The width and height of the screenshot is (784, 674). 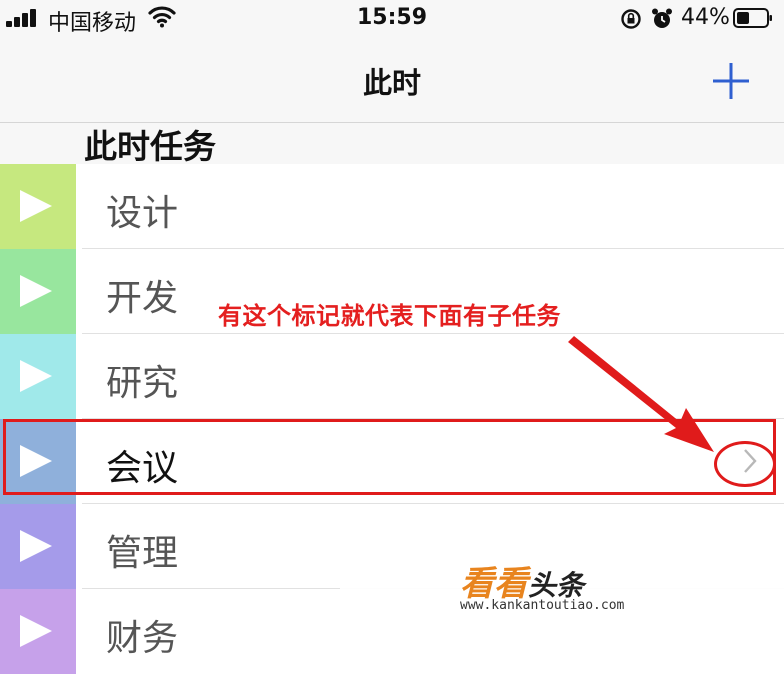 What do you see at coordinates (142, 638) in the screenshot?
I see `task-label: 财务` at bounding box center [142, 638].